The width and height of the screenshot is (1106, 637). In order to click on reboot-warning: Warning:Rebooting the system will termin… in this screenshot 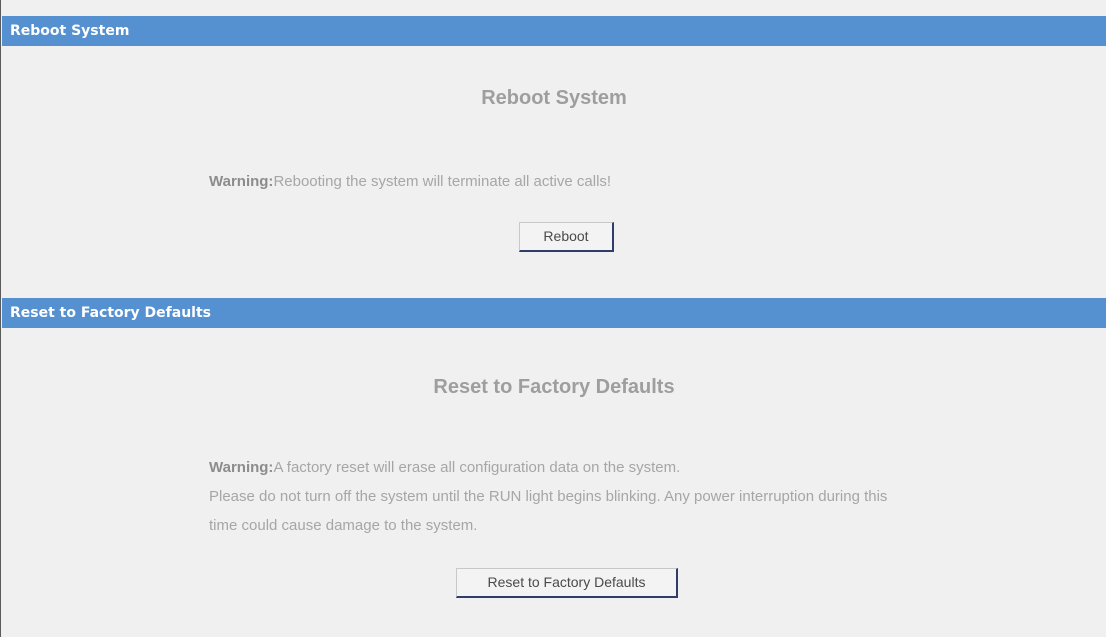, I will do `click(410, 181)`.